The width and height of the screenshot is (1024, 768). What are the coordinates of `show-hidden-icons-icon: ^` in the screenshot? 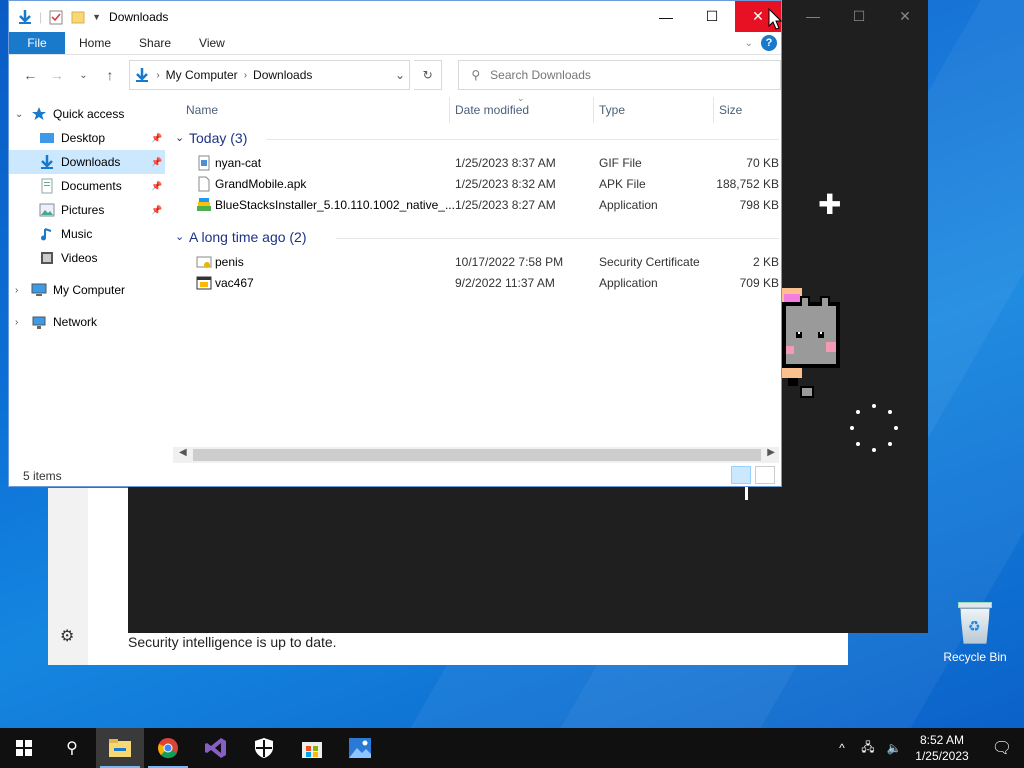 It's located at (842, 748).